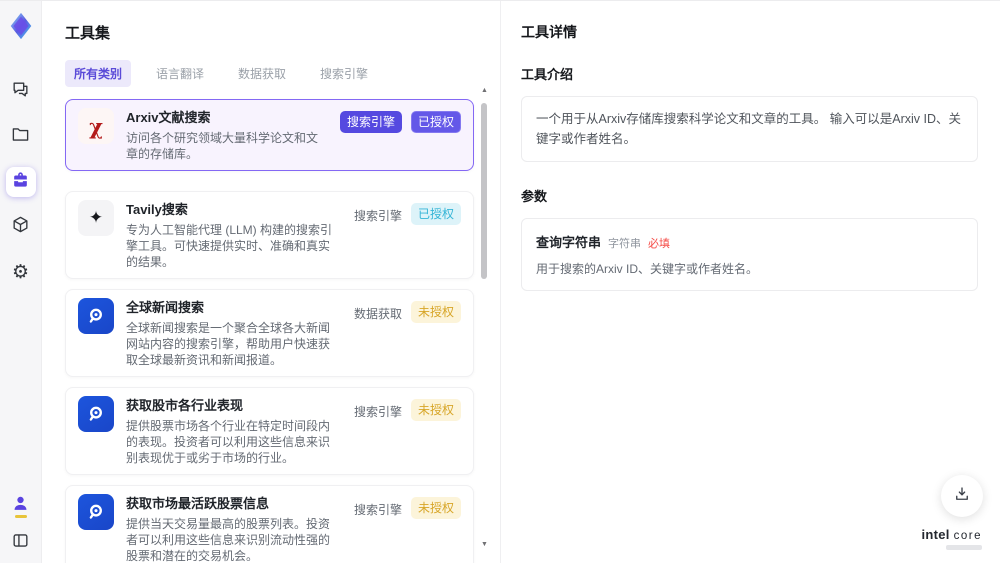  I want to click on tab-data-fetching: 数据获取, so click(262, 73).